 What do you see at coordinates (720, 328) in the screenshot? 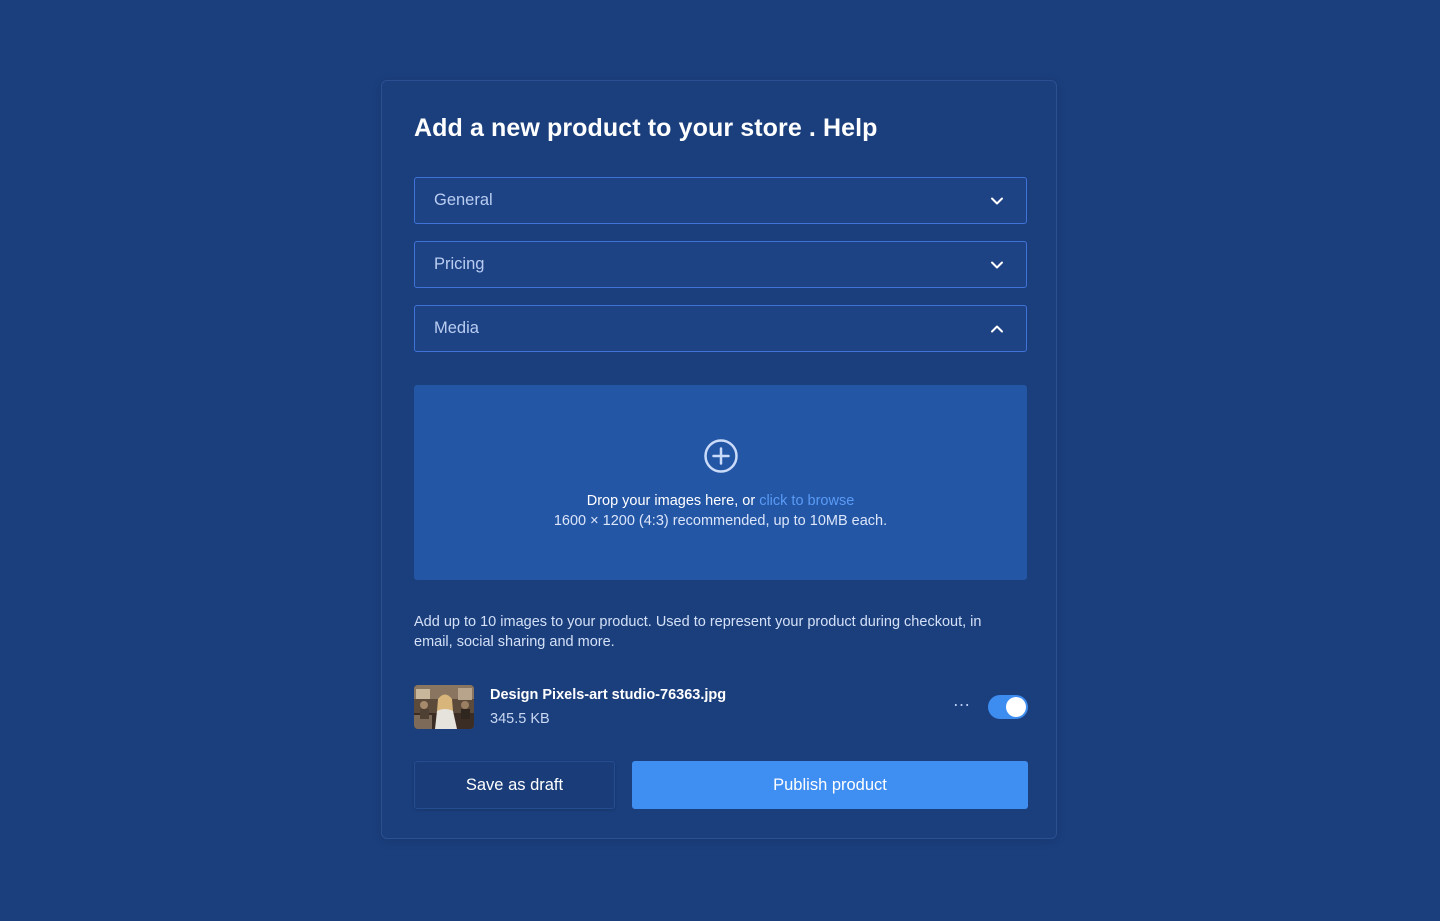
I see `section-media-accordion: Media` at bounding box center [720, 328].